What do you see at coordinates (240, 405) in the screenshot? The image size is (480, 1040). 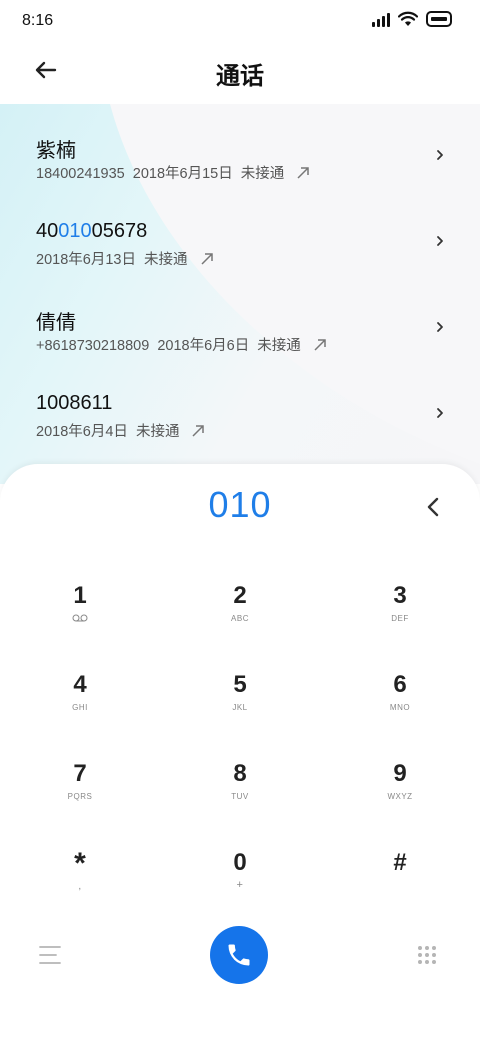 I see `call-log-item: 1008611 2018年6月4日 未接通` at bounding box center [240, 405].